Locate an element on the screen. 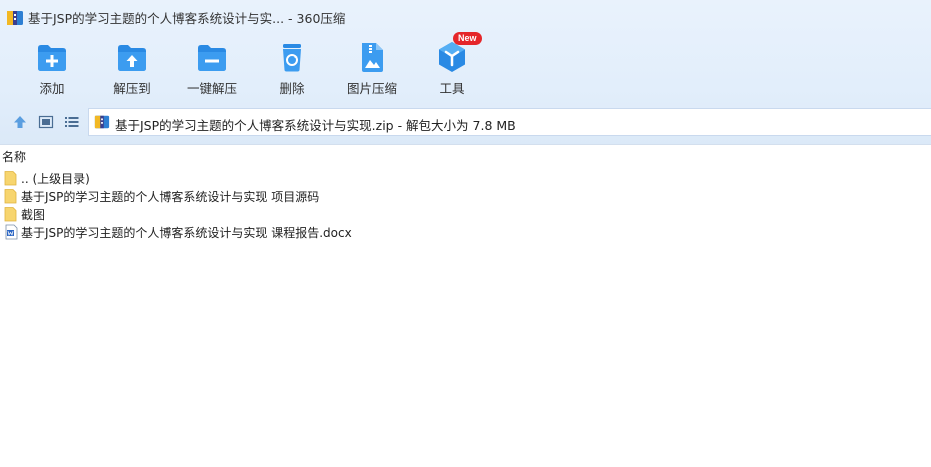  window-title: 基于JSP的学习主题的个人博客系统设计与实... - 360压缩 is located at coordinates (187, 18).